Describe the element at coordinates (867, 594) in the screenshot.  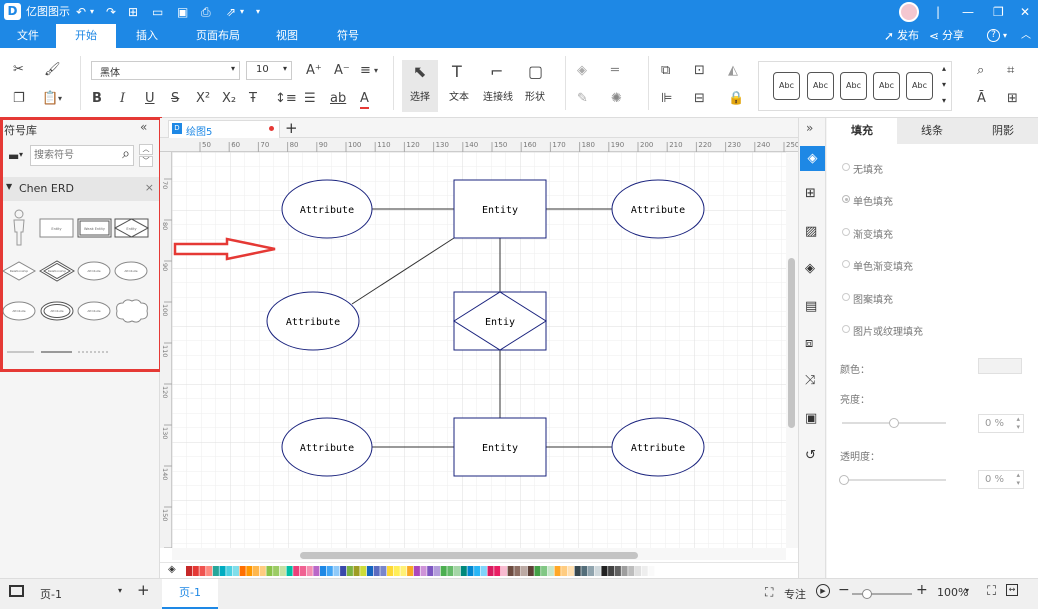
I see `zoom-slider-thumb` at that location.